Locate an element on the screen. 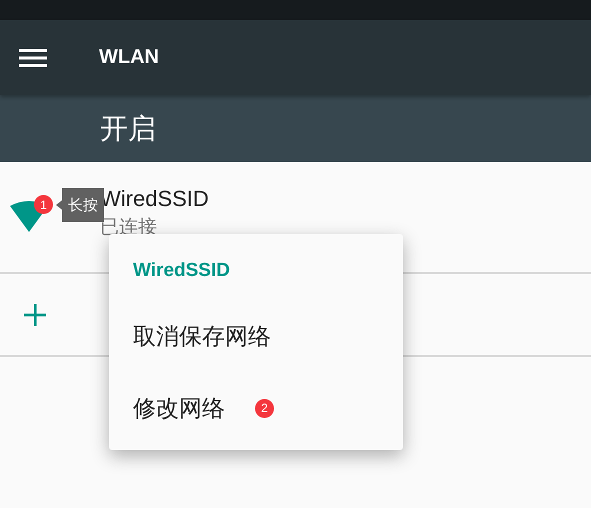 Image resolution: width=591 pixels, height=508 pixels. toolbar-title: WLAN is located at coordinates (129, 57).